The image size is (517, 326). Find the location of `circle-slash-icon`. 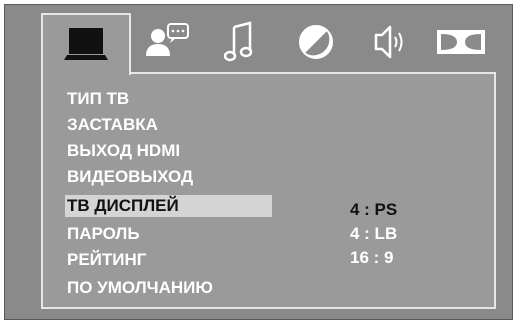

circle-slash-icon is located at coordinates (316, 42).